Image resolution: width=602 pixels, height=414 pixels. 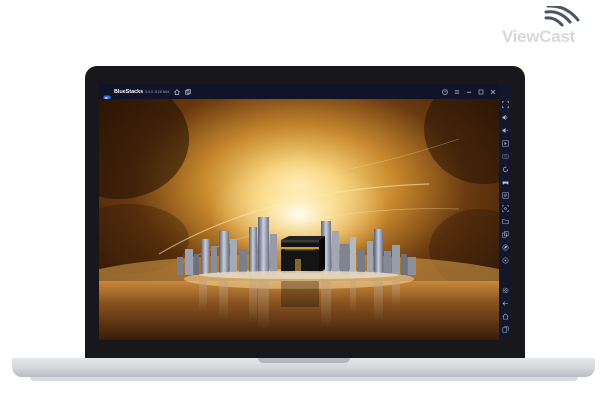 I want to click on settings-icon, so click(x=505, y=290).